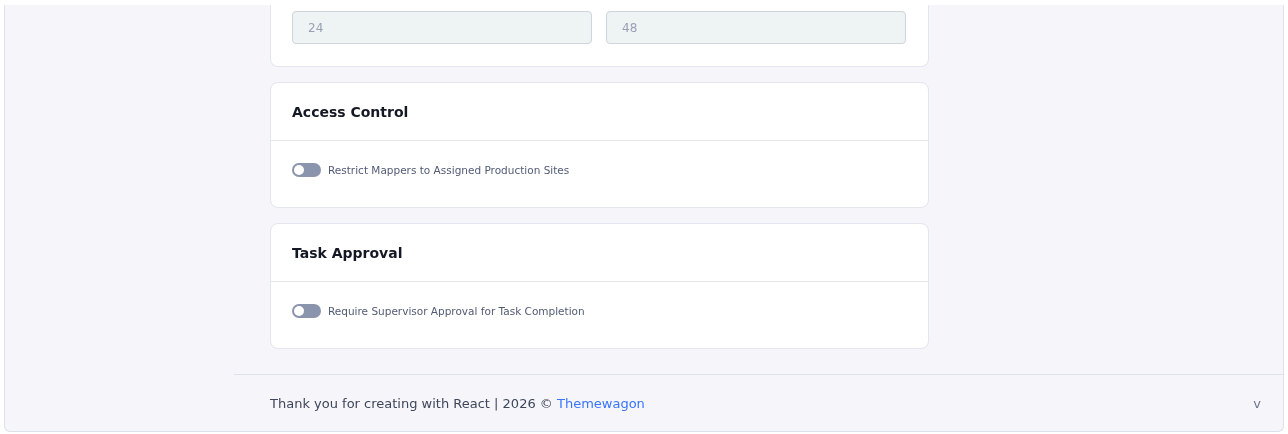 The height and width of the screenshot is (434, 1288). I want to click on footer-text: Thank you for creating with React | 2026 © Themewagon, so click(457, 403).